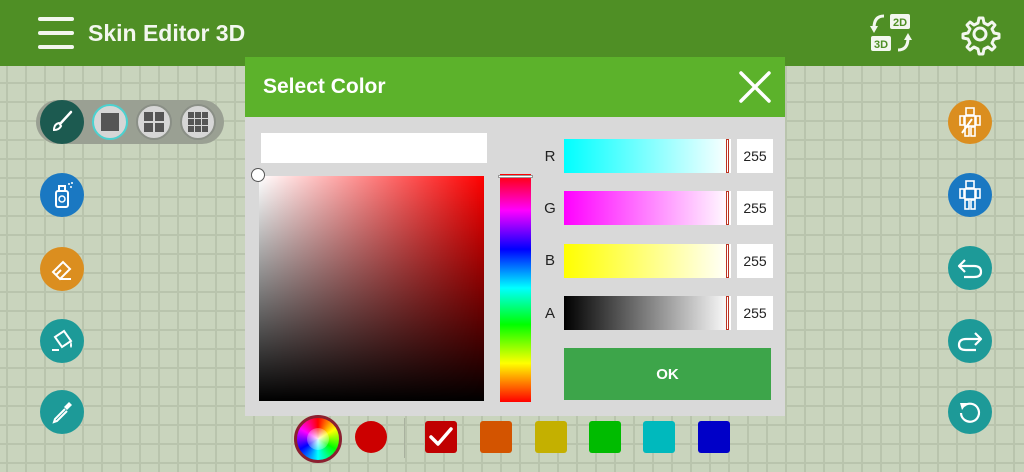  I want to click on dialog-header: Select Color, so click(515, 87).